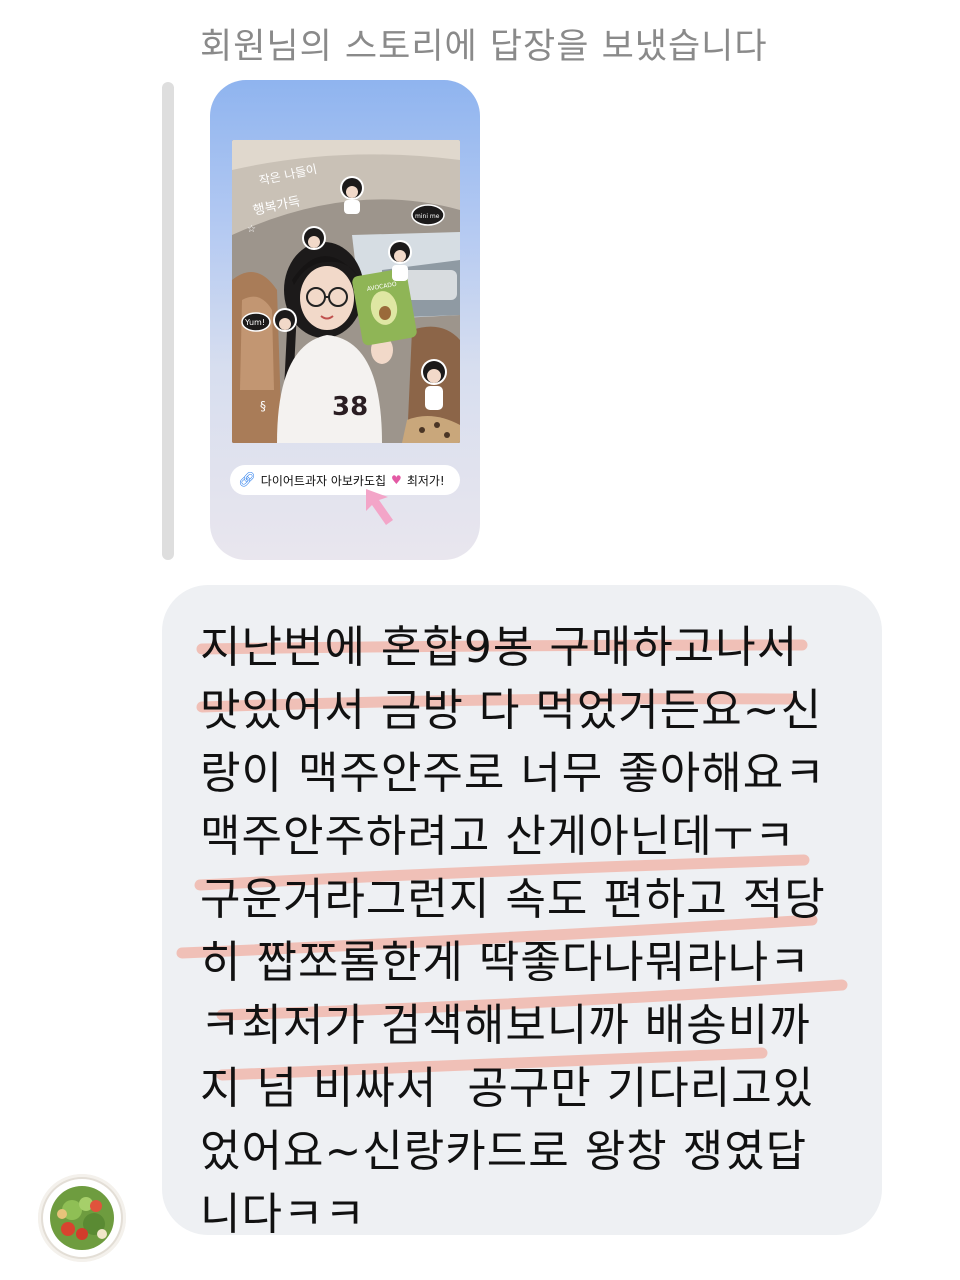  Describe the element at coordinates (379, 507) in the screenshot. I see `pointer-arrow-icon` at that location.